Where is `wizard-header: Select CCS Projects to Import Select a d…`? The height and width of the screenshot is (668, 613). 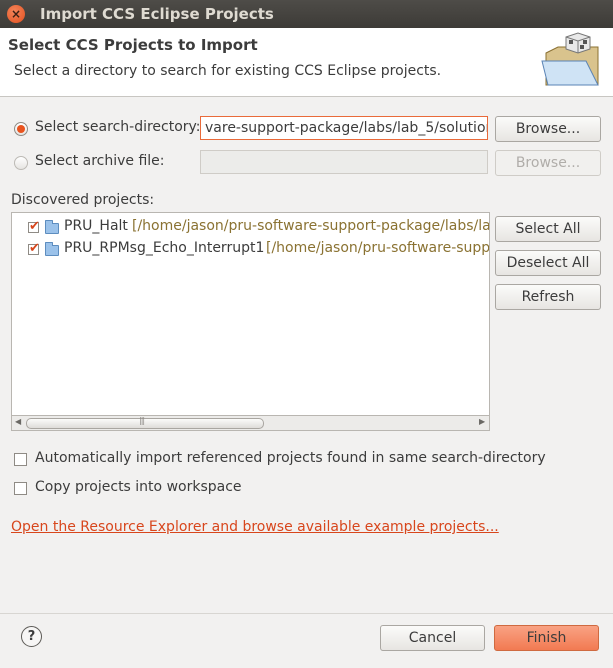
wizard-header: Select CCS Projects to Import Select a d… is located at coordinates (306, 62).